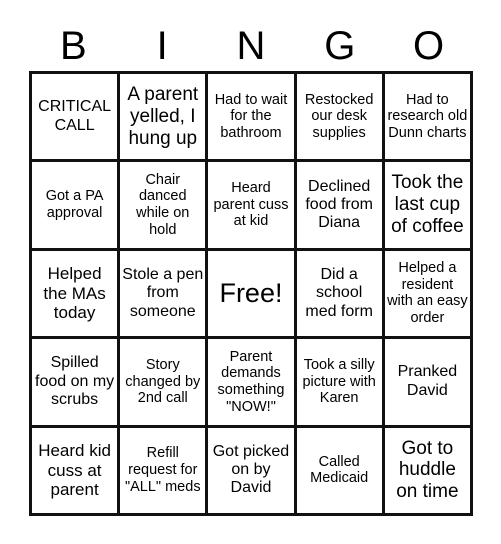  Describe the element at coordinates (339, 116) in the screenshot. I see `bingo-cell: Restocked our desk supplies` at that location.